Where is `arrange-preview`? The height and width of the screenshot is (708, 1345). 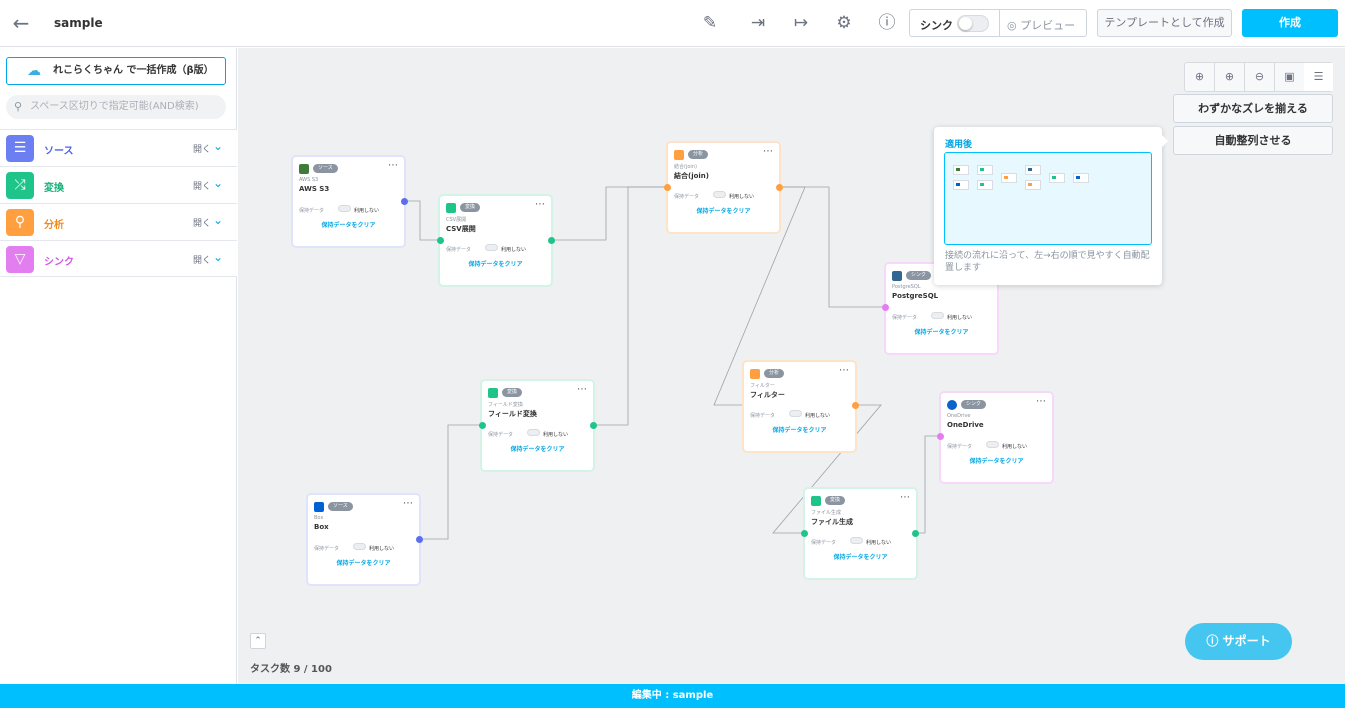 arrange-preview is located at coordinates (1048, 198).